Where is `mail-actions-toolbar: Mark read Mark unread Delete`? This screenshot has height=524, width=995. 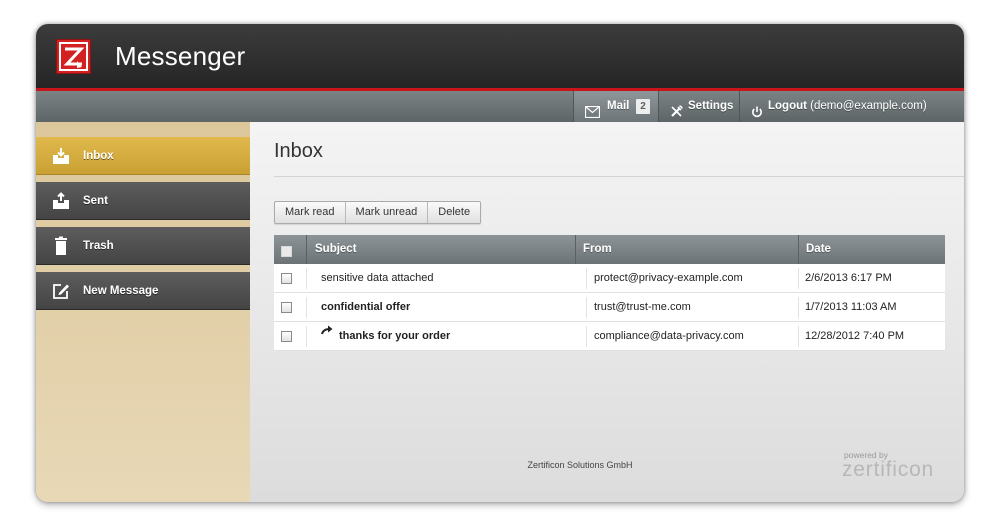 mail-actions-toolbar: Mark read Mark unread Delete is located at coordinates (378, 212).